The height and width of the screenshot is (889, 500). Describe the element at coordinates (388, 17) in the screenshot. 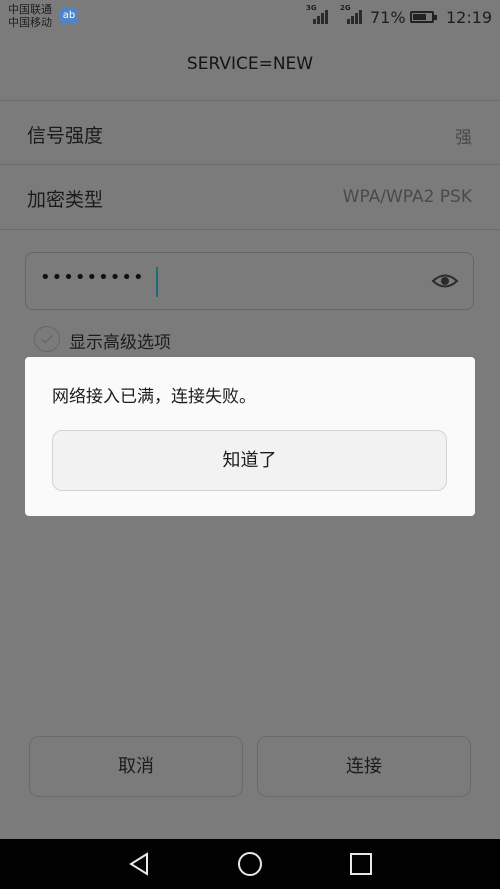

I see `battery-percent: 71%` at that location.